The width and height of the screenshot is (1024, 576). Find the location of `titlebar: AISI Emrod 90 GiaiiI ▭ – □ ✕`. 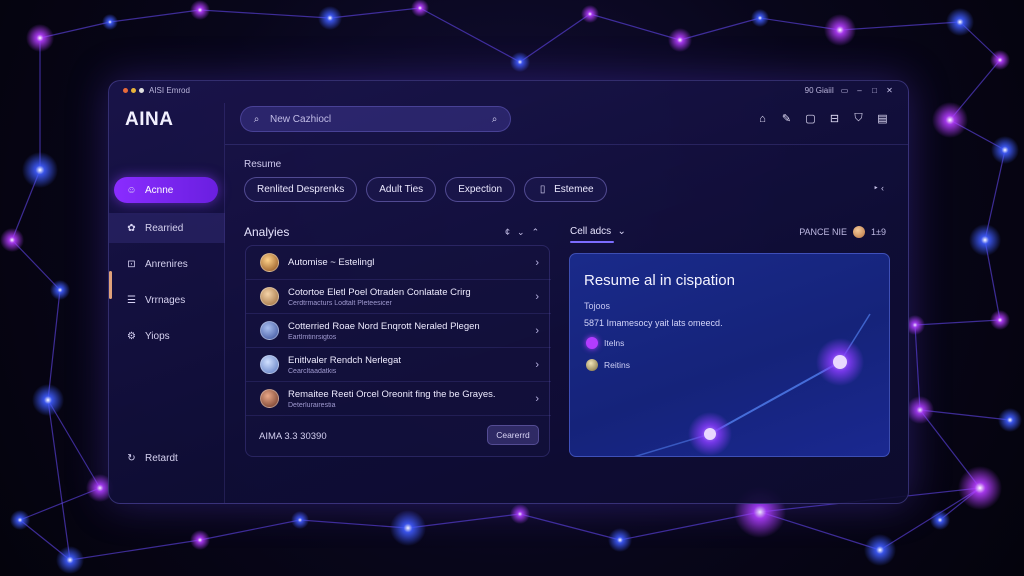

titlebar: AISI Emrod 90 GiaiiI ▭ – □ ✕ is located at coordinates (508, 92).